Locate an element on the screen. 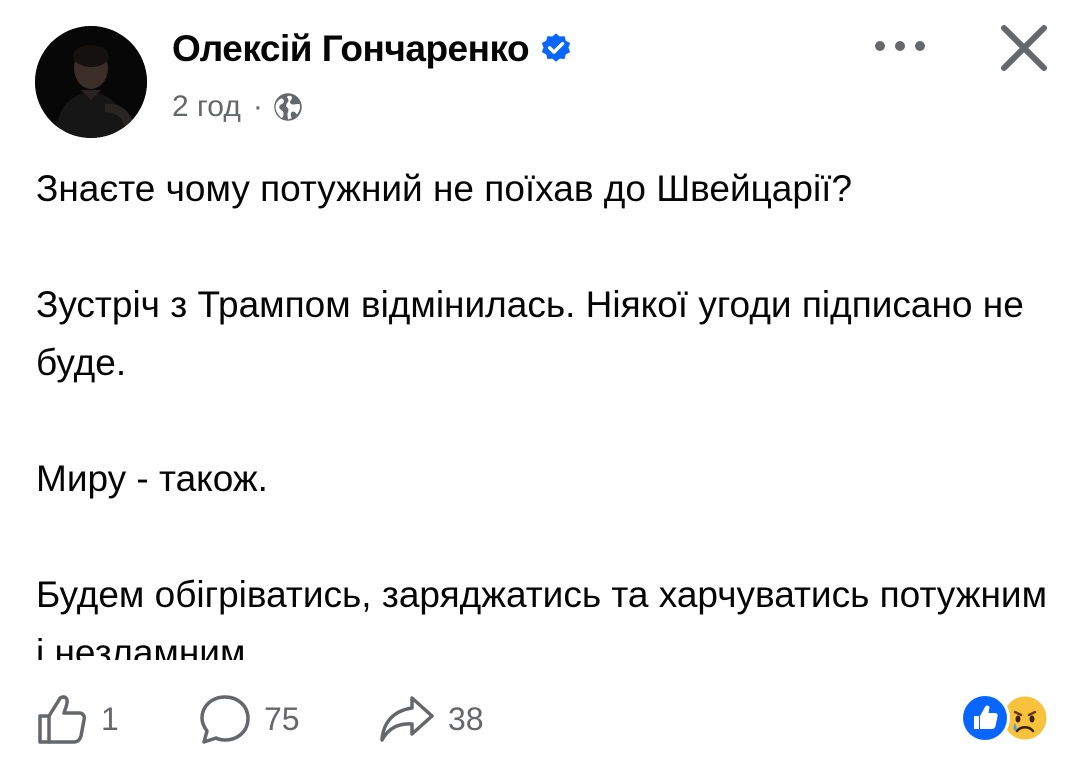  close-button is located at coordinates (1024, 48).